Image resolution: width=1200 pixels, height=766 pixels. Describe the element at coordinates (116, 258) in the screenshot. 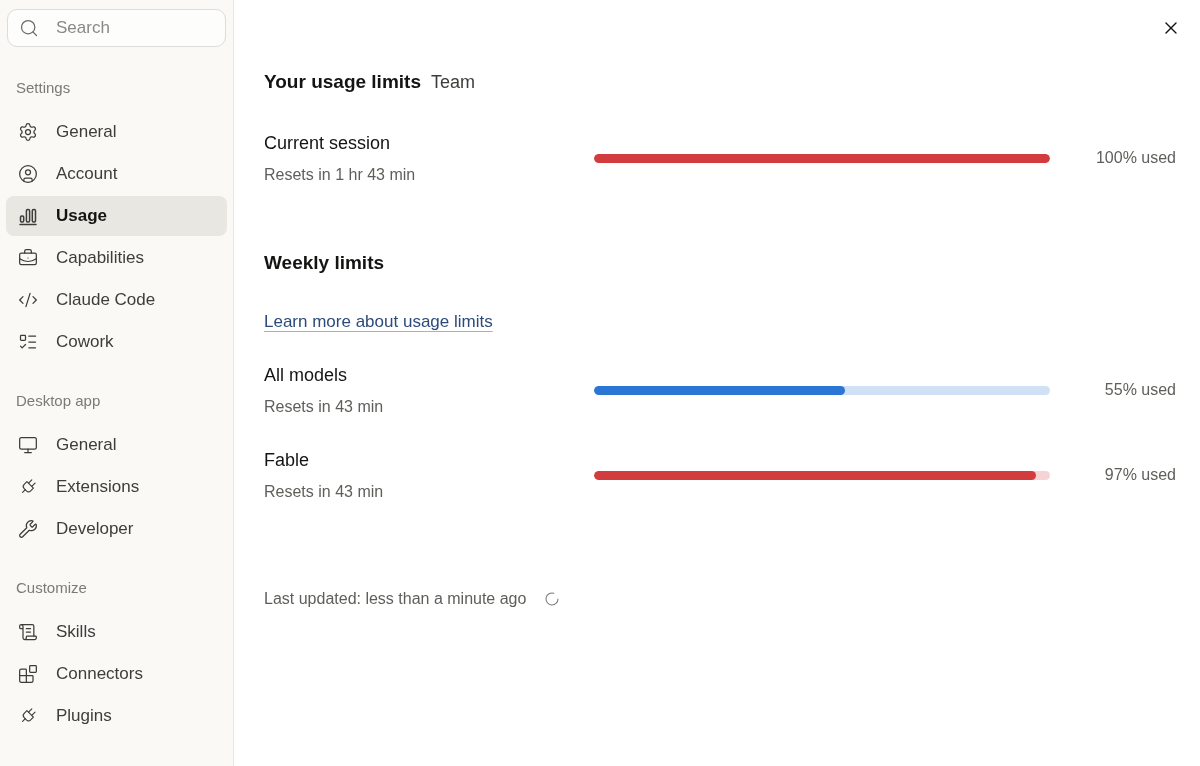

I see `sidebar-item: Capabilities` at that location.